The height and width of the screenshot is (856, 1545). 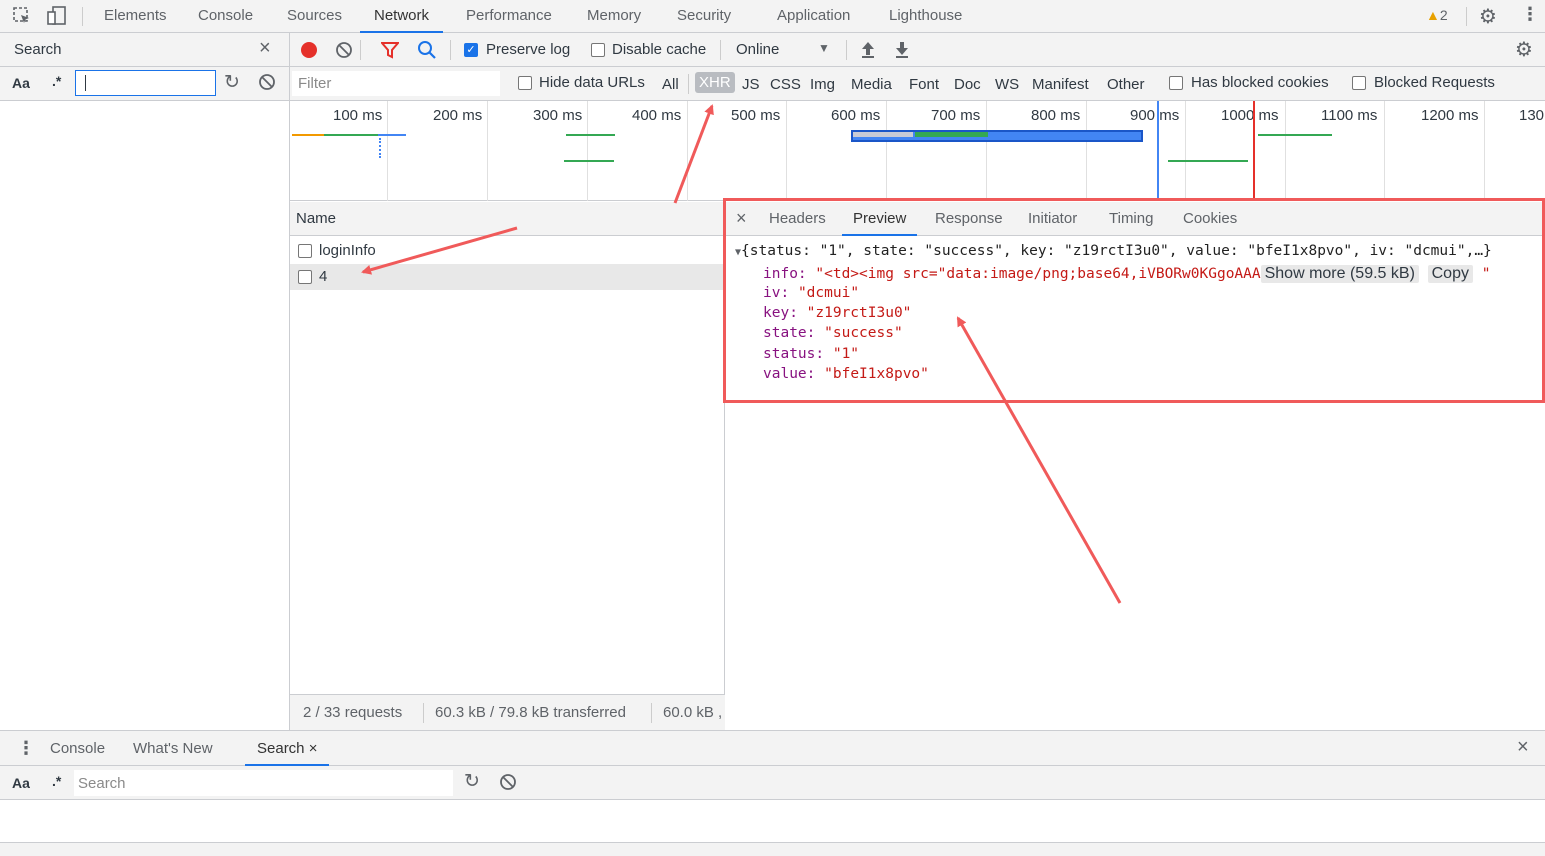 I want to click on close-tab-icon: ×, so click(x=313, y=748).